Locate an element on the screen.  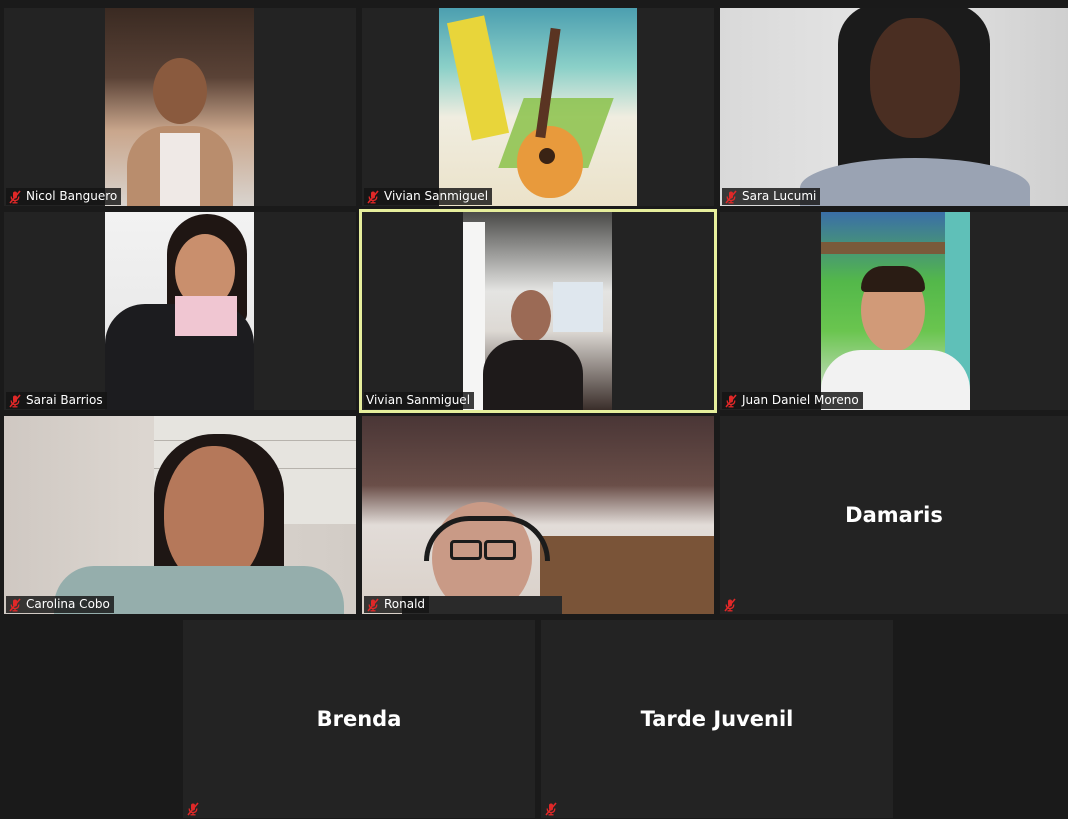
participant-tile-brenda: Brenda is located at coordinates (359, 719).